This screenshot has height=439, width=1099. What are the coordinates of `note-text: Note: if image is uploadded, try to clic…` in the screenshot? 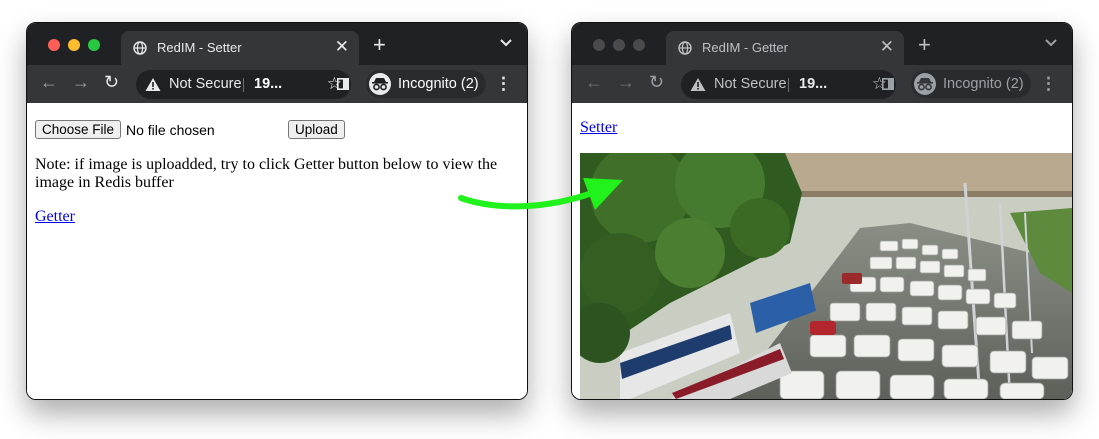 It's located at (266, 173).